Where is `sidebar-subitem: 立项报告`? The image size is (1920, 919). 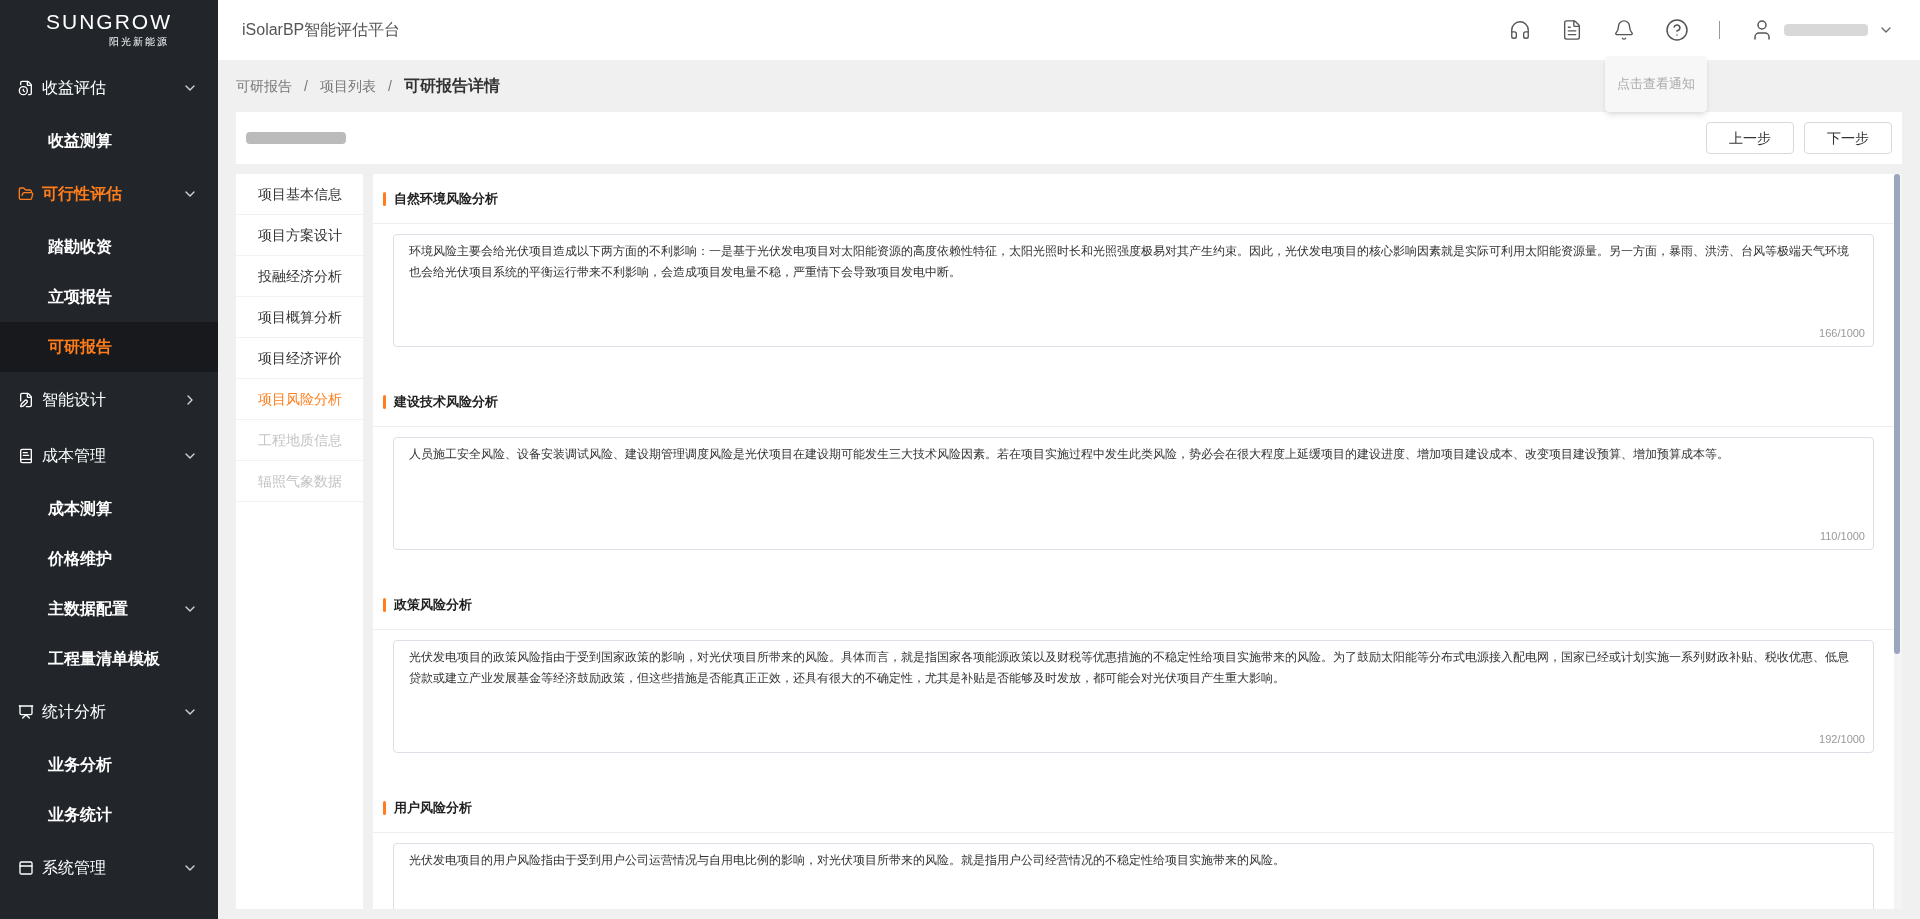 sidebar-subitem: 立项报告 is located at coordinates (109, 297).